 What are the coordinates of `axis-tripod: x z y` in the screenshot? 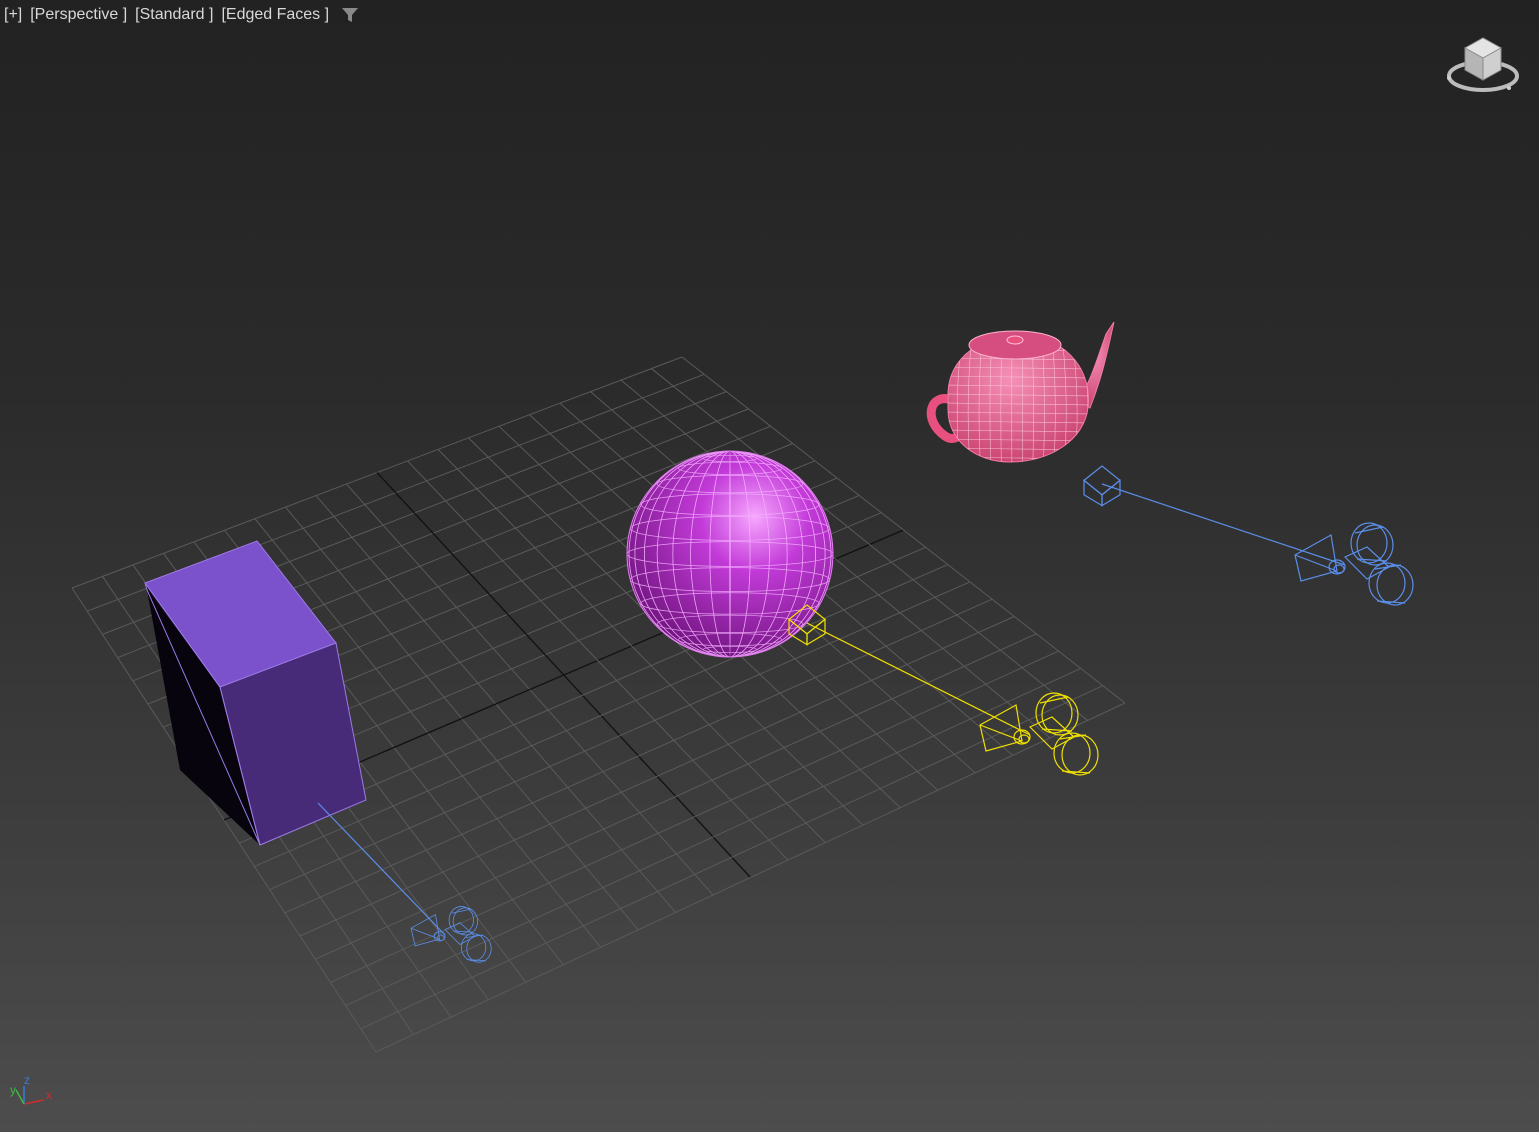 It's located at (34, 1092).